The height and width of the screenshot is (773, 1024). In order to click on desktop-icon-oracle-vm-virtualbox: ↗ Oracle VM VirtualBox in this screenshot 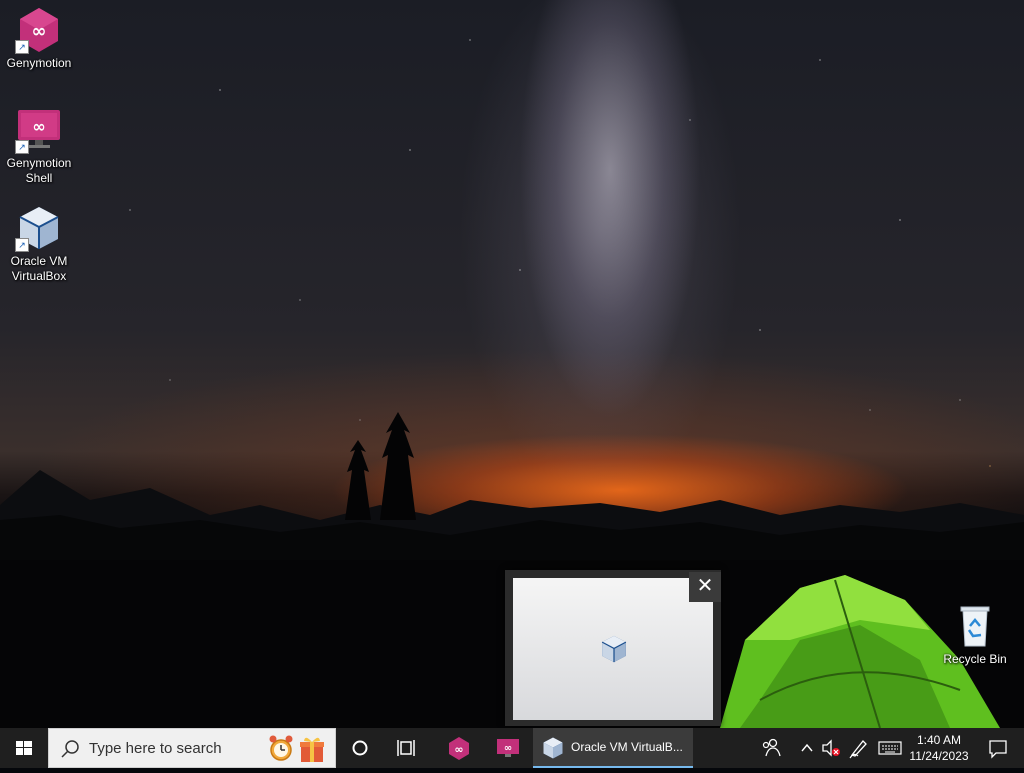, I will do `click(39, 244)`.